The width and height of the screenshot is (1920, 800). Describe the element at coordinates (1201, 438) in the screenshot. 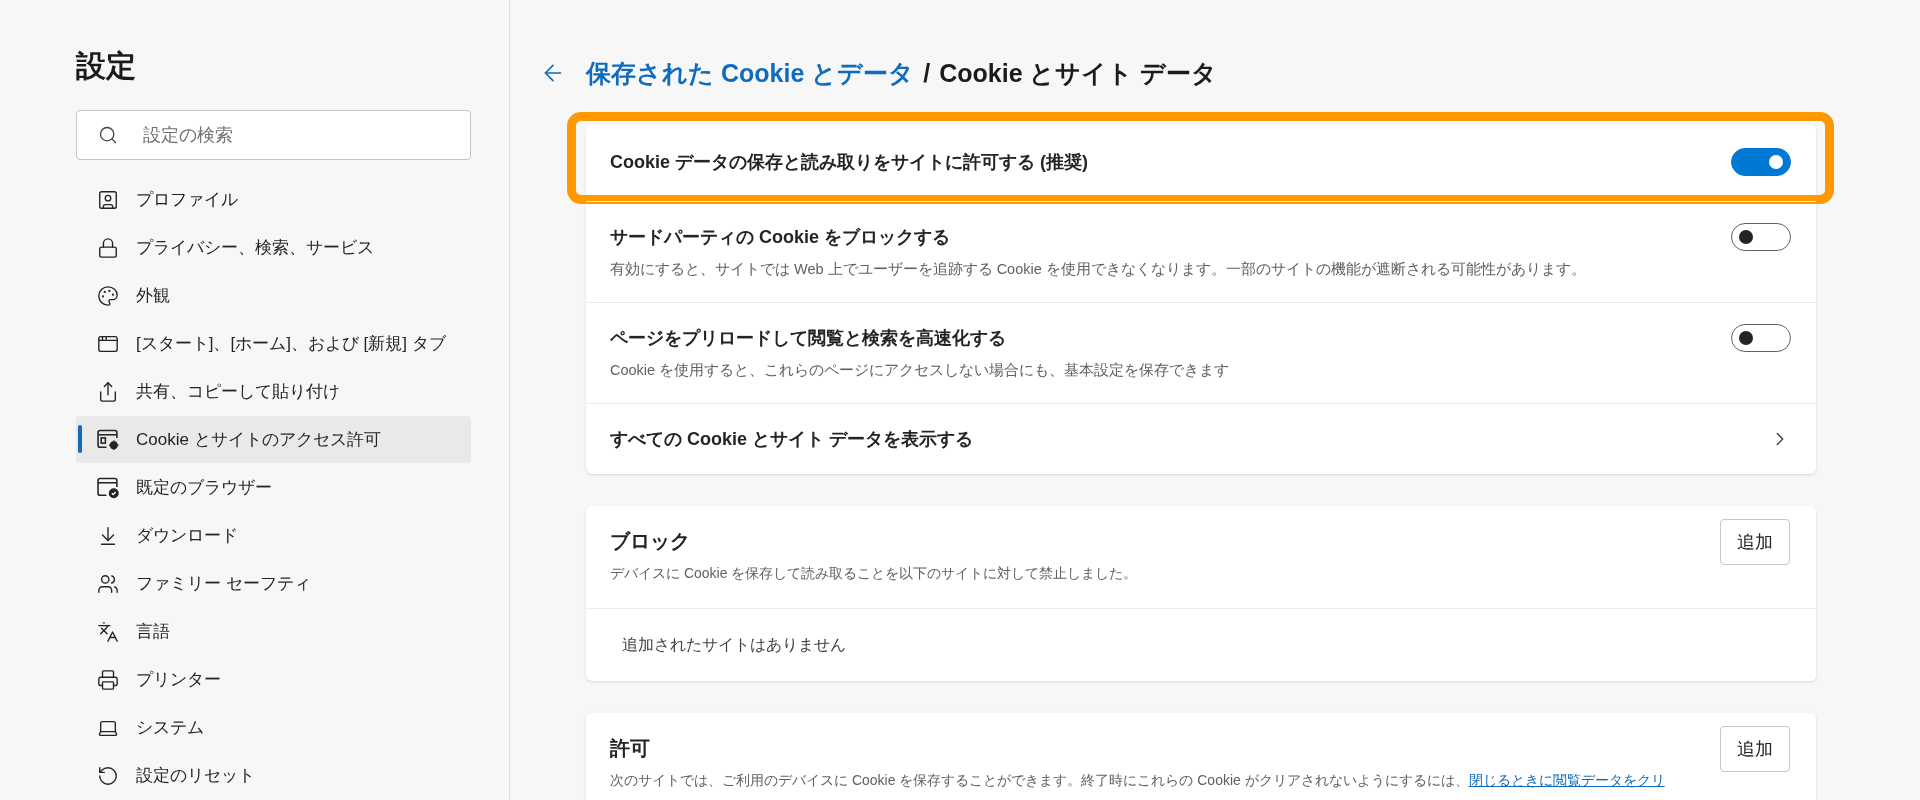

I see `settings-link: すべての Cookie とサイト データを表示する` at that location.